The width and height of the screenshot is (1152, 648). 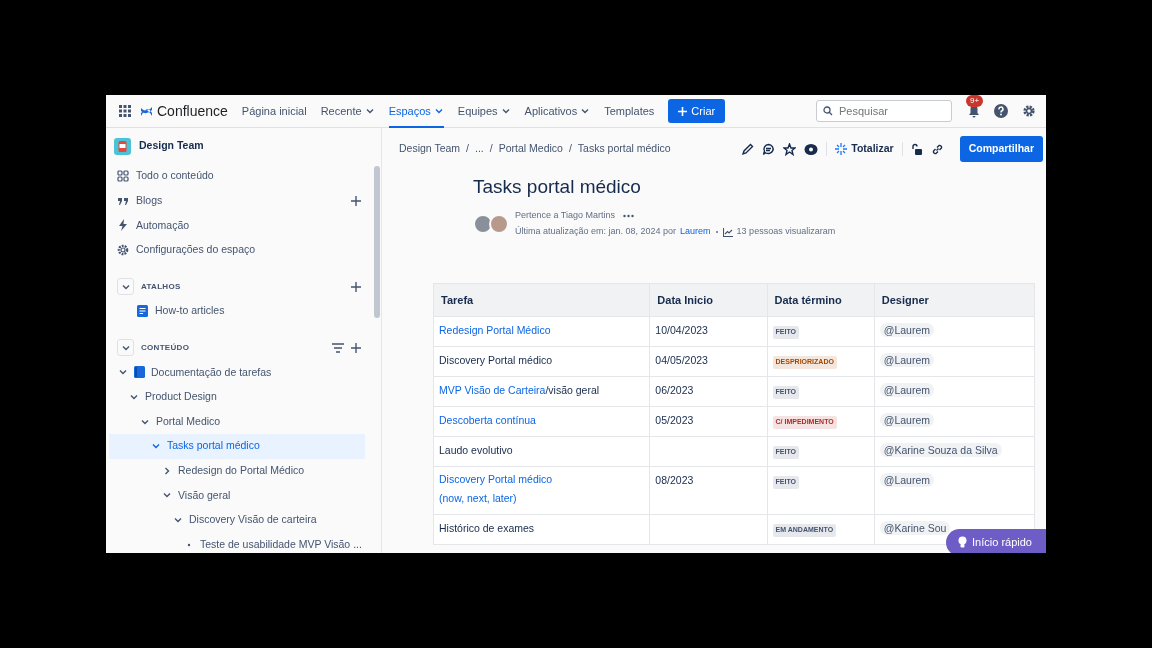 What do you see at coordinates (161, 286) in the screenshot?
I see `section-heading: ATALHOS` at bounding box center [161, 286].